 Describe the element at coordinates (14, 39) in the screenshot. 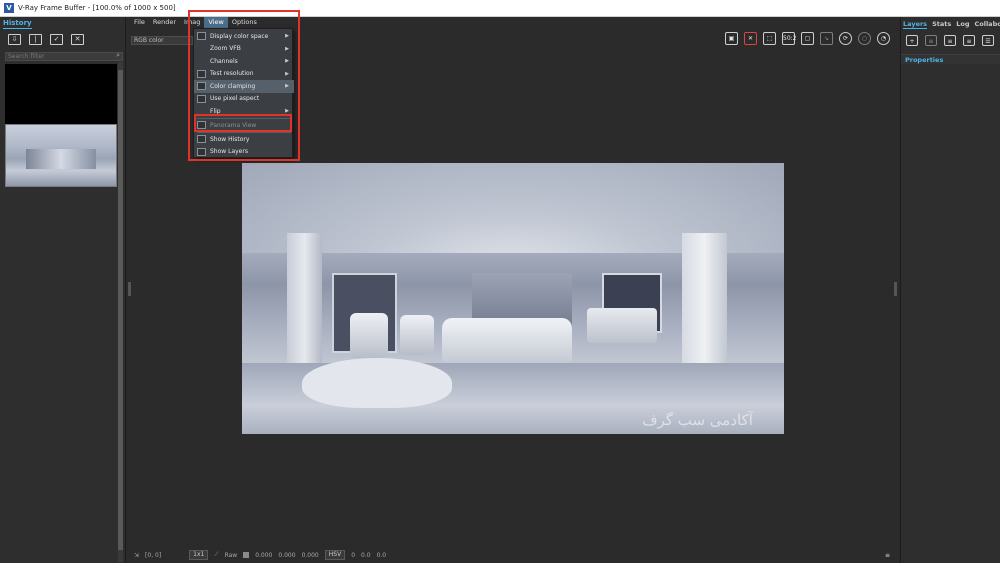

I see `save-to-history-icon: ⇩` at that location.